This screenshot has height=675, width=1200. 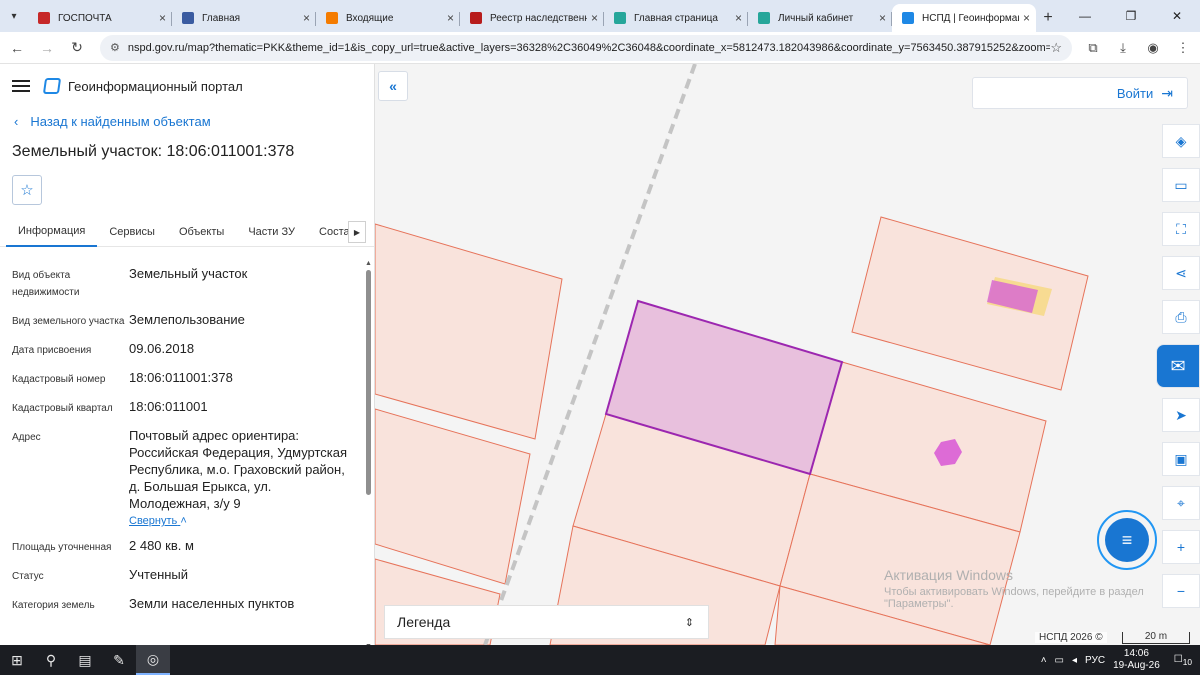 I want to click on scroll-up-arrow-icon: ▲, so click(x=368, y=263).